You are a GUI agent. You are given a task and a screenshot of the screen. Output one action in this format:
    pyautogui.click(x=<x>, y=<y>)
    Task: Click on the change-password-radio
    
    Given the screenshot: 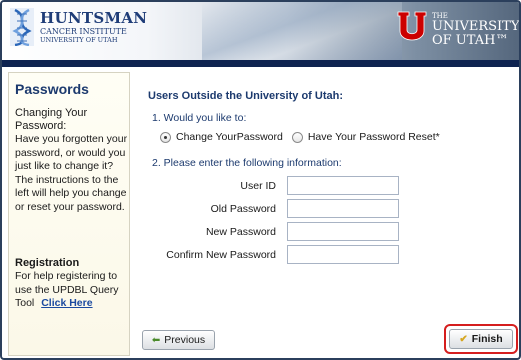 What is the action you would take?
    pyautogui.click(x=165, y=137)
    